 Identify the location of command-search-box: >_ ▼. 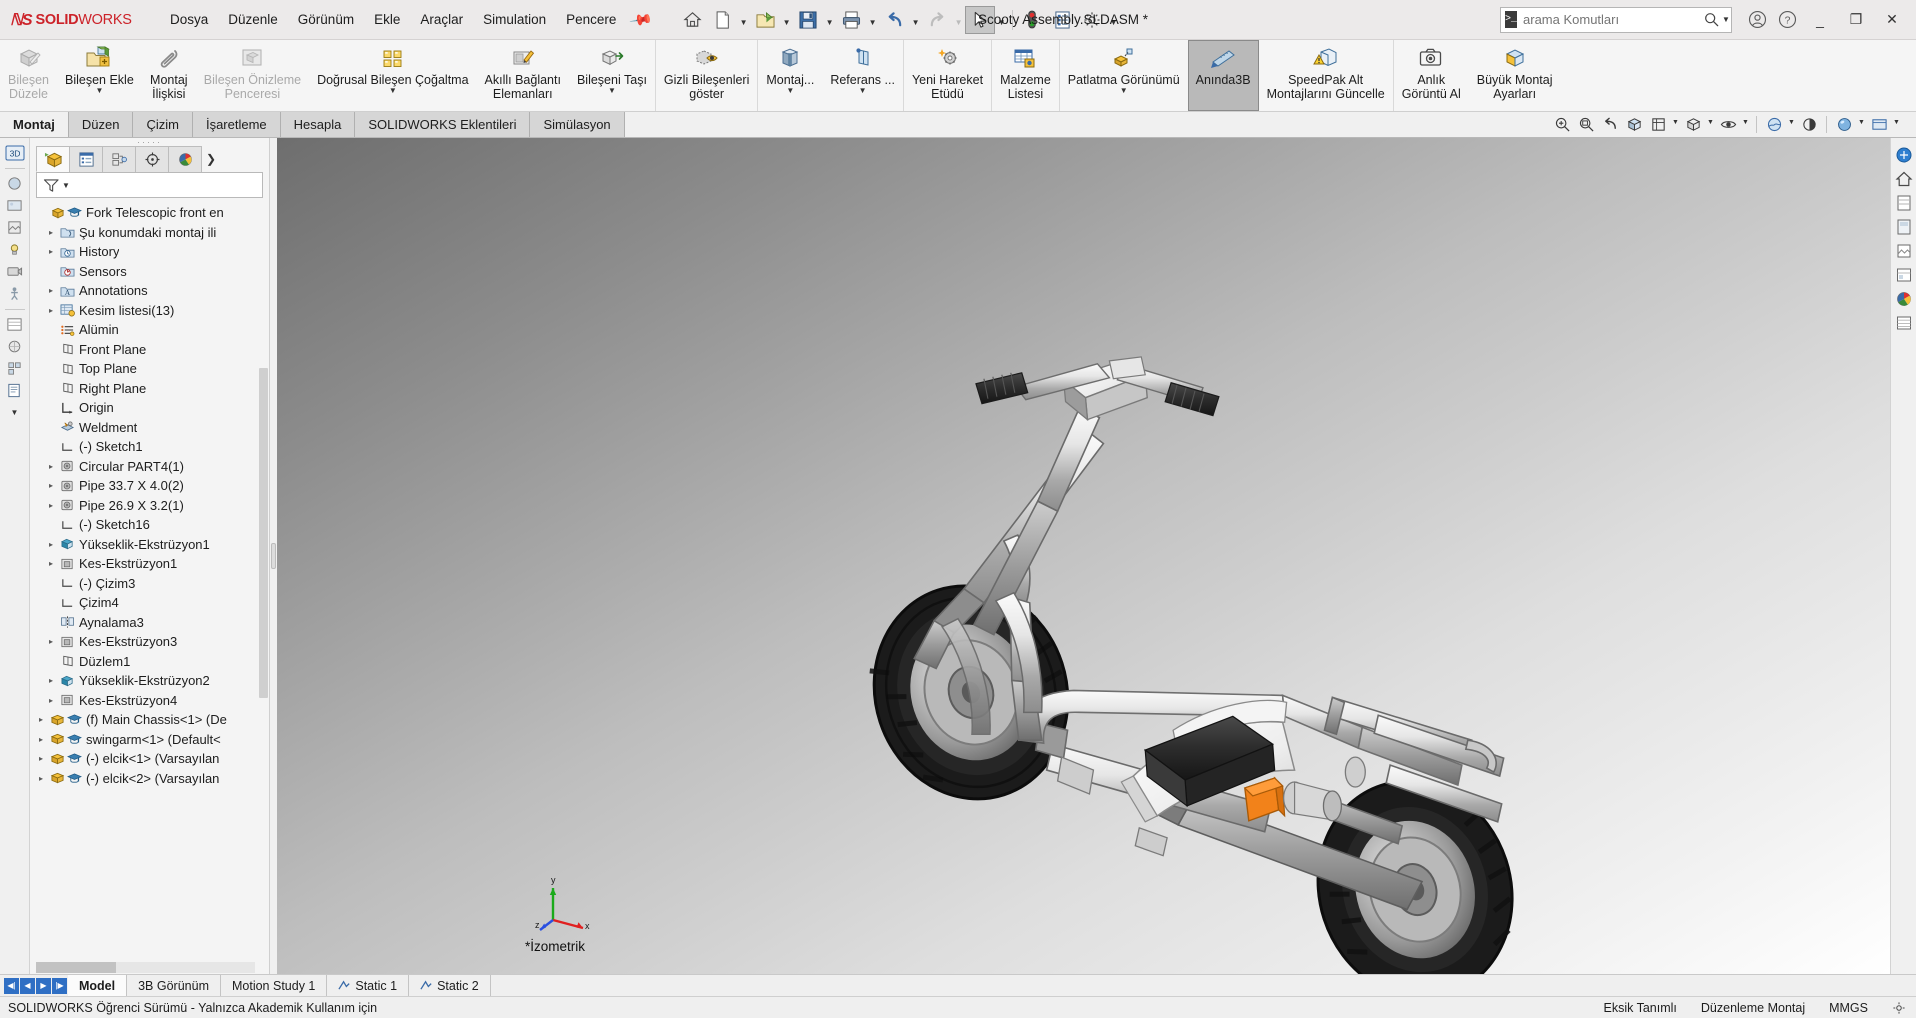
(1616, 19).